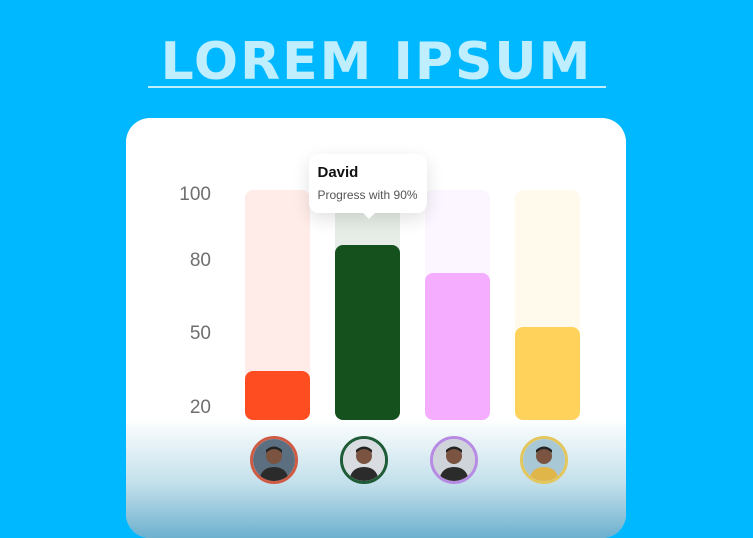  What do you see at coordinates (195, 194) in the screenshot?
I see `y-tick-label: 100` at bounding box center [195, 194].